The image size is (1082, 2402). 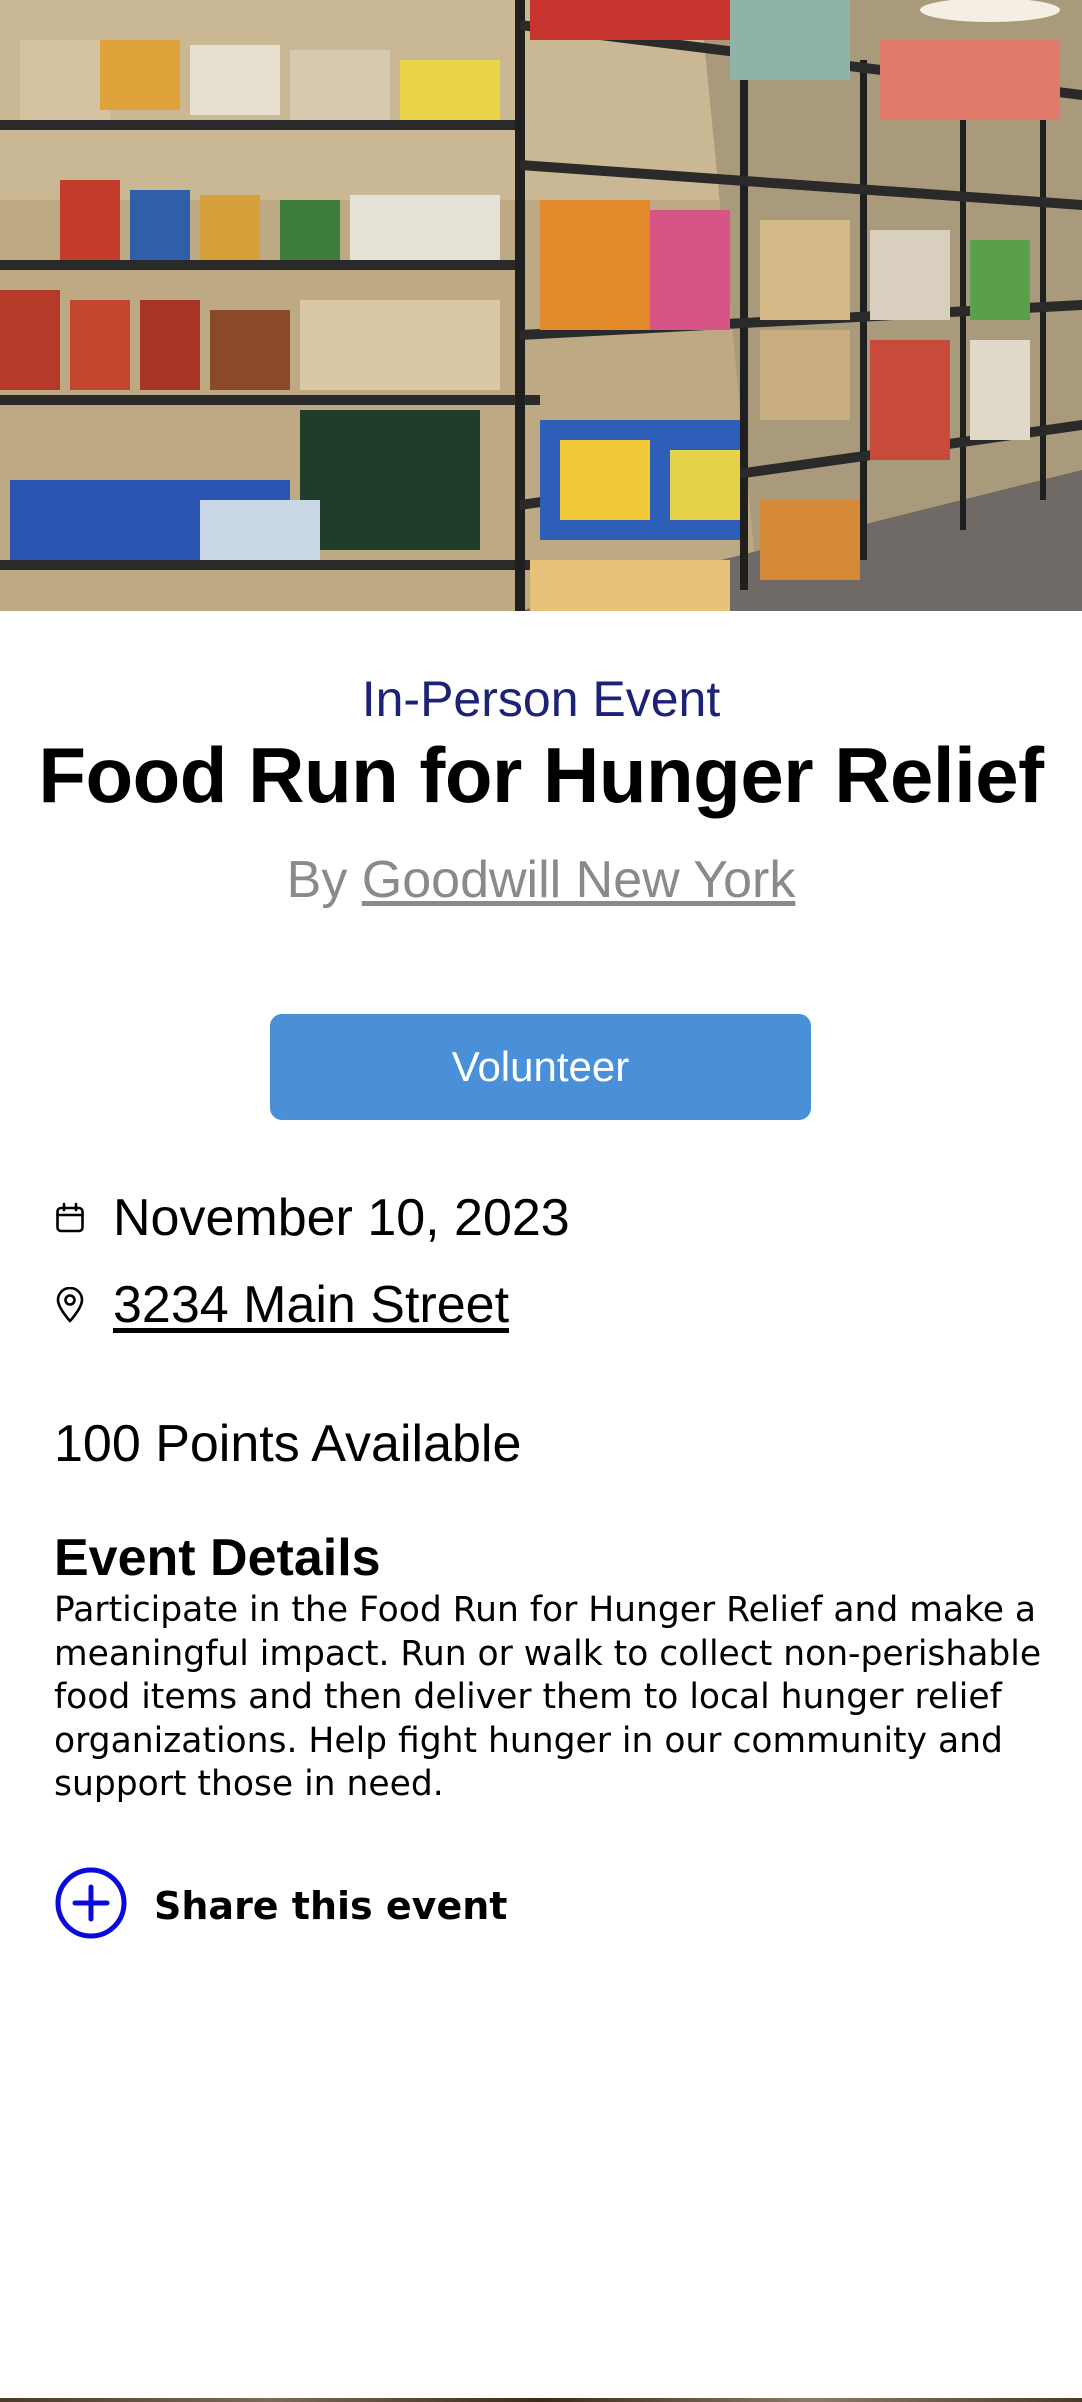 I want to click on event-address-link: 3234 Main Street, so click(x=311, y=1305).